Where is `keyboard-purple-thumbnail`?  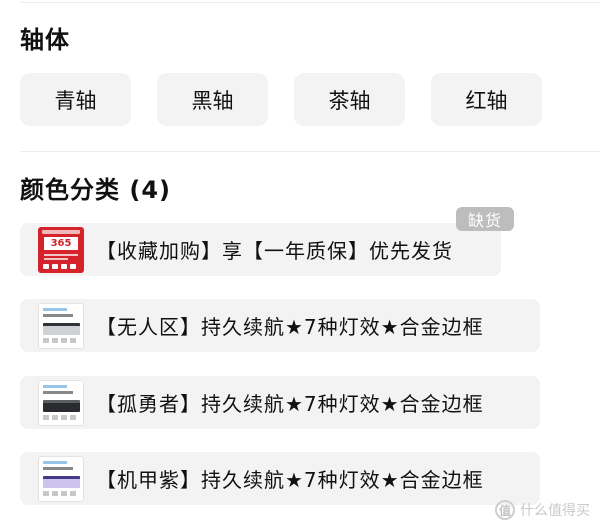
keyboard-purple-thumbnail is located at coordinates (61, 478).